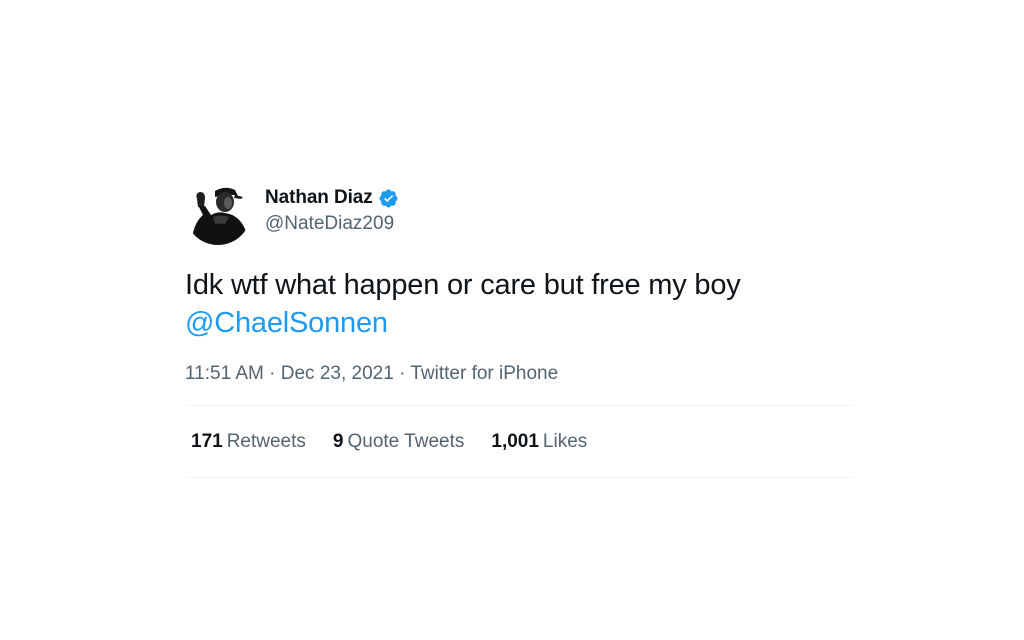  What do you see at coordinates (388, 198) in the screenshot?
I see `verified-badge-icon` at bounding box center [388, 198].